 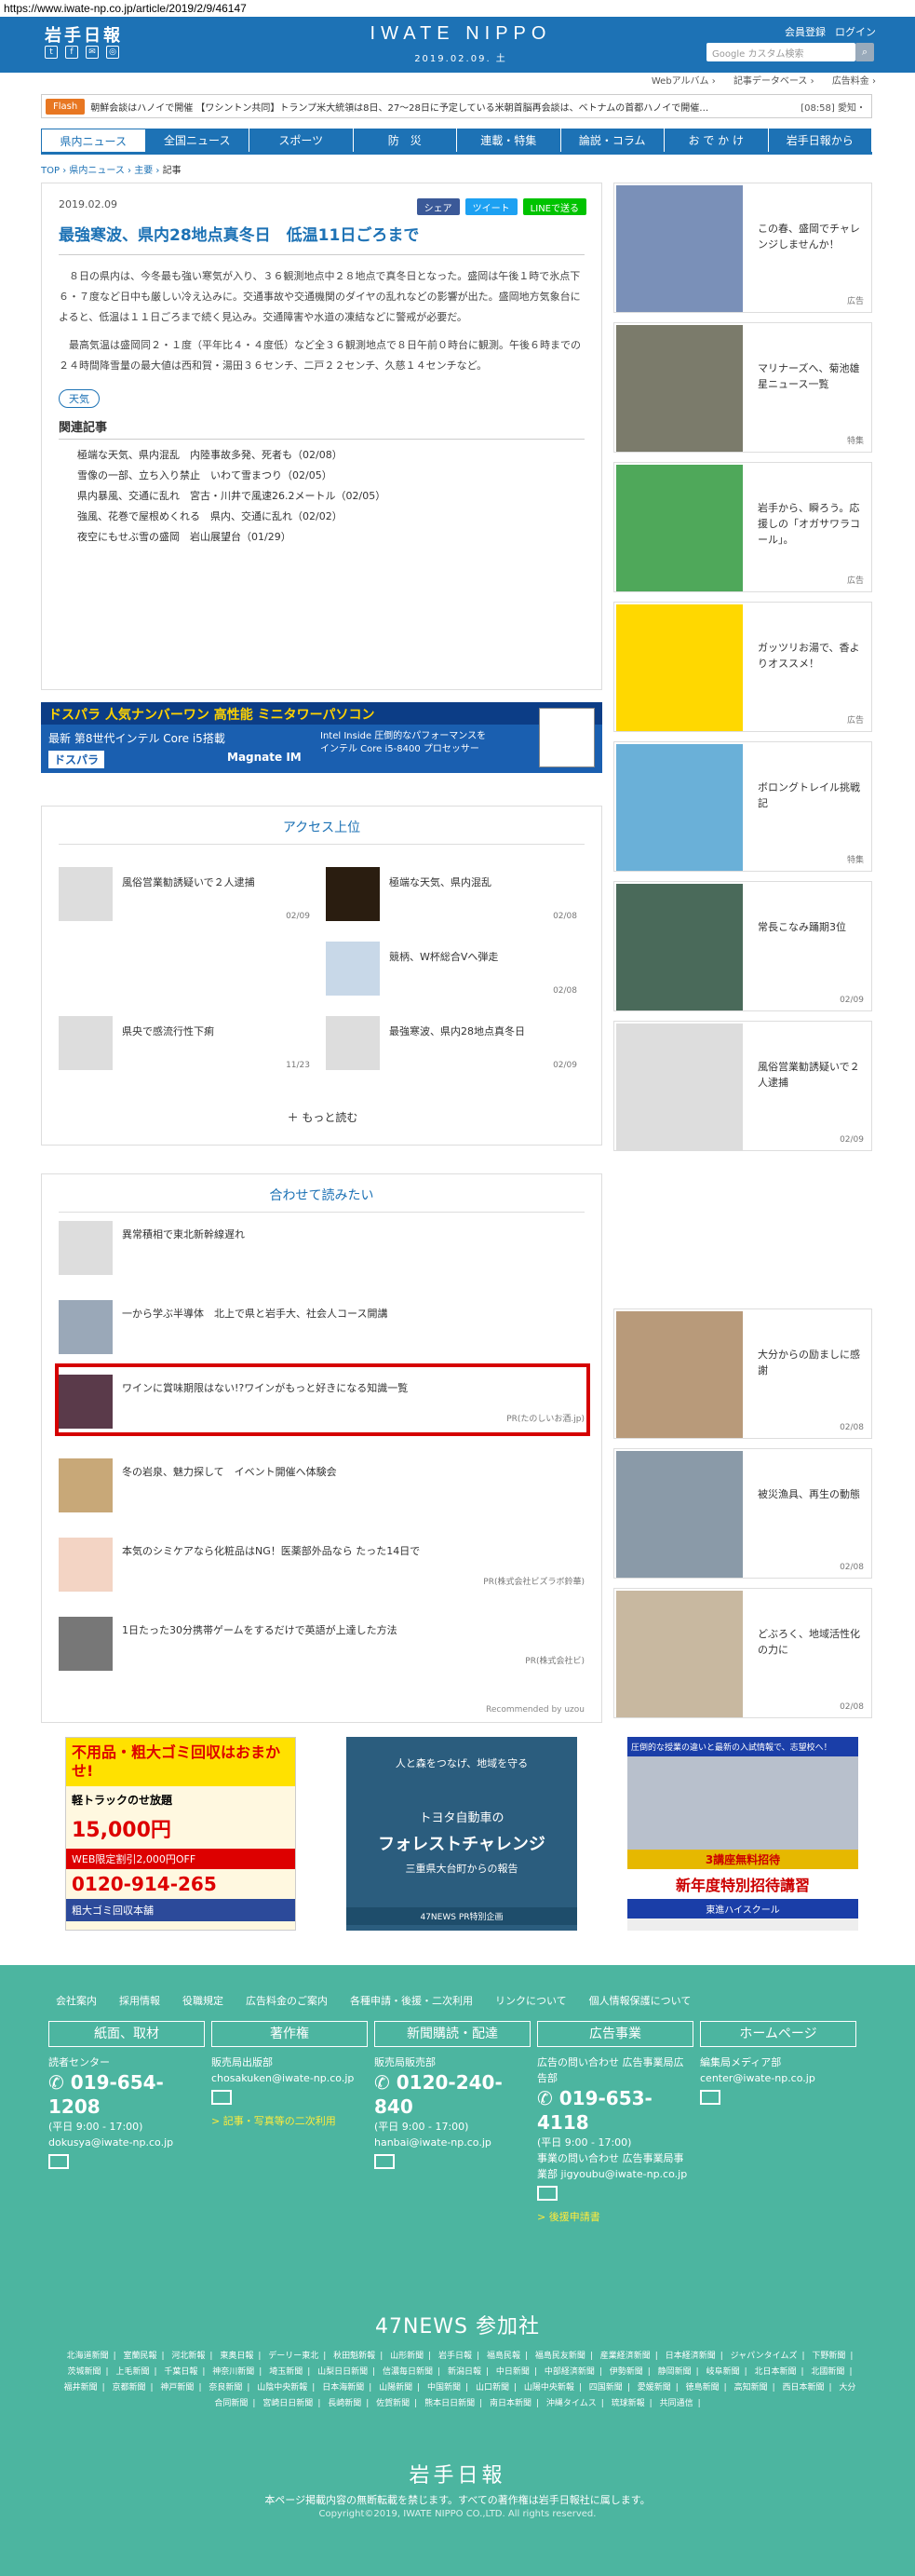 I want to click on news-member-link: 室蘭民報, so click(x=139, y=2356).